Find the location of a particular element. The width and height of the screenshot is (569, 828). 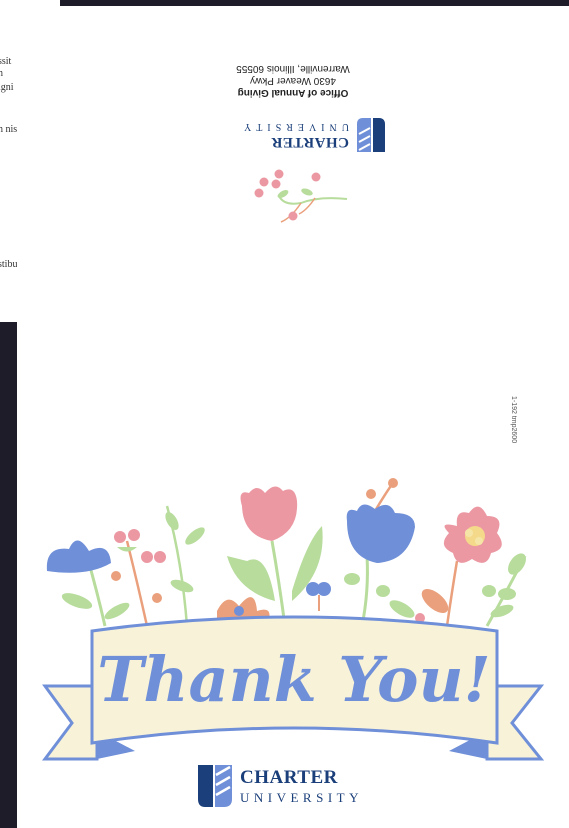

address-street: 4630 Weaver Pkwy is located at coordinates (293, 80).